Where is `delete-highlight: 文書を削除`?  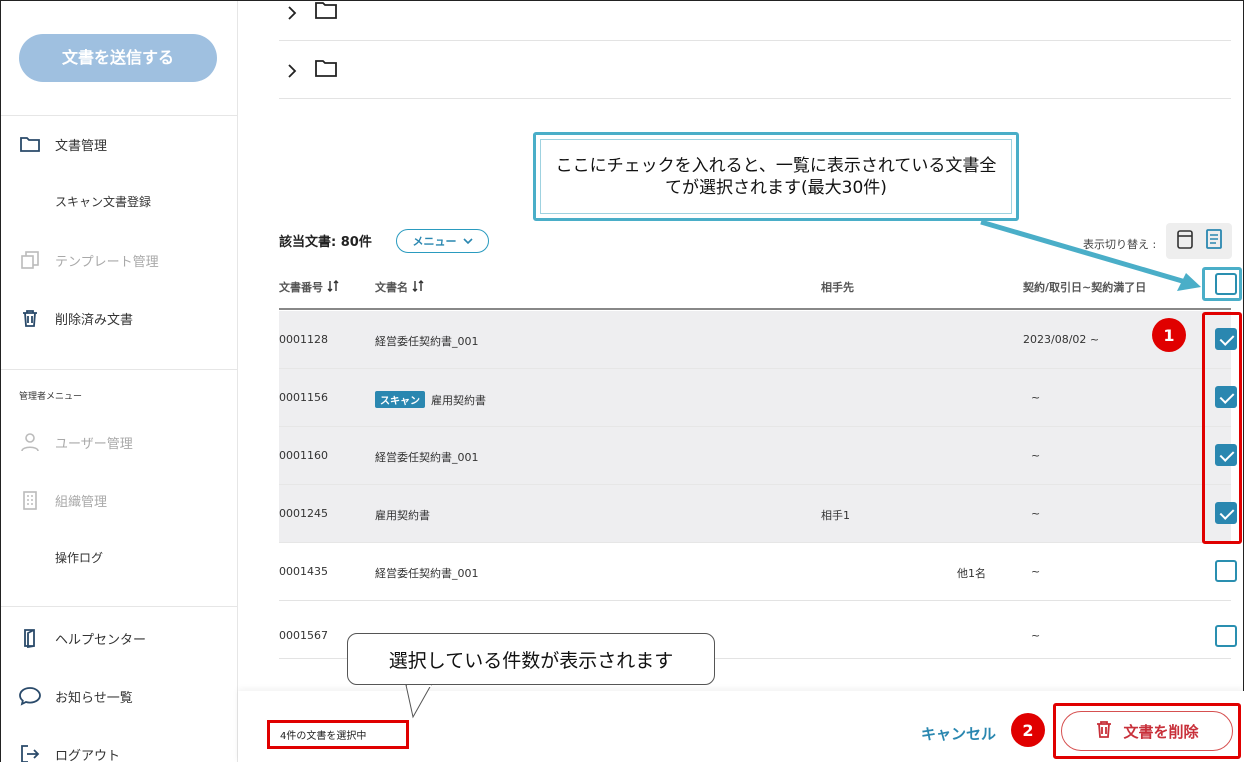
delete-highlight: 文書を削除 is located at coordinates (1147, 731).